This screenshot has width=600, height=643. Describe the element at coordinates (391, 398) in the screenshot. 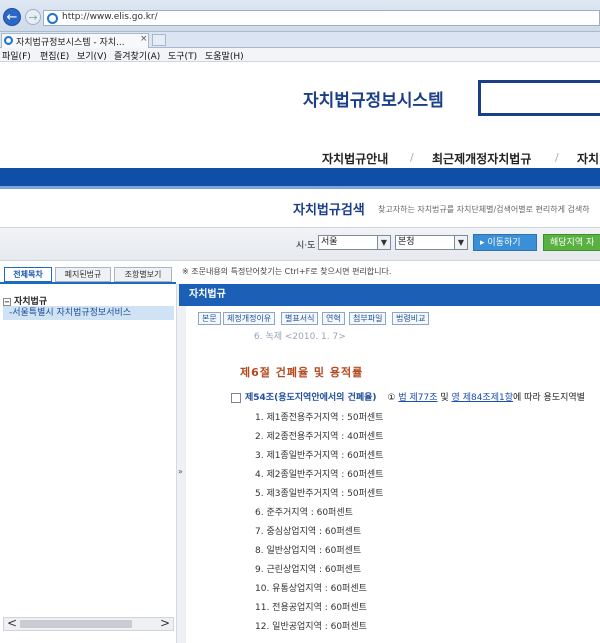

I see `circled-number: ①` at that location.